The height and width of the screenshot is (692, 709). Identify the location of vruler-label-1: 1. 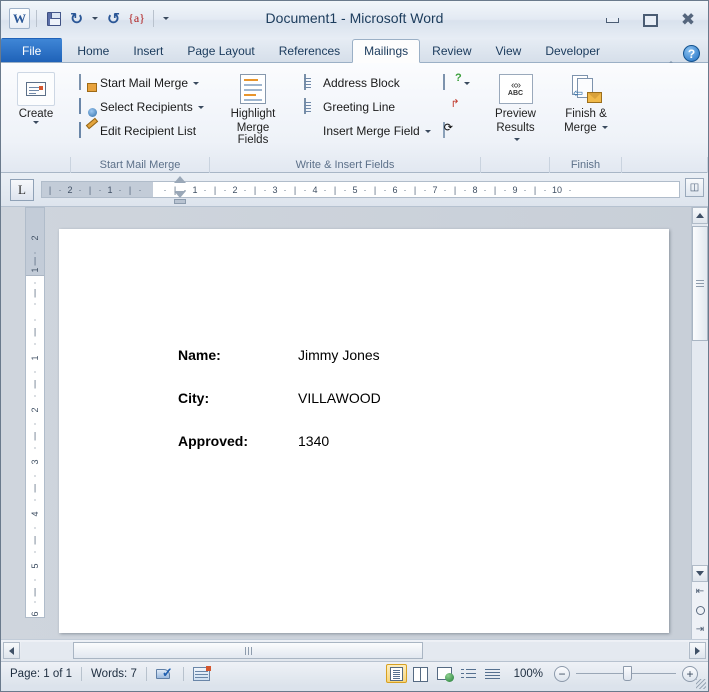
(35, 358).